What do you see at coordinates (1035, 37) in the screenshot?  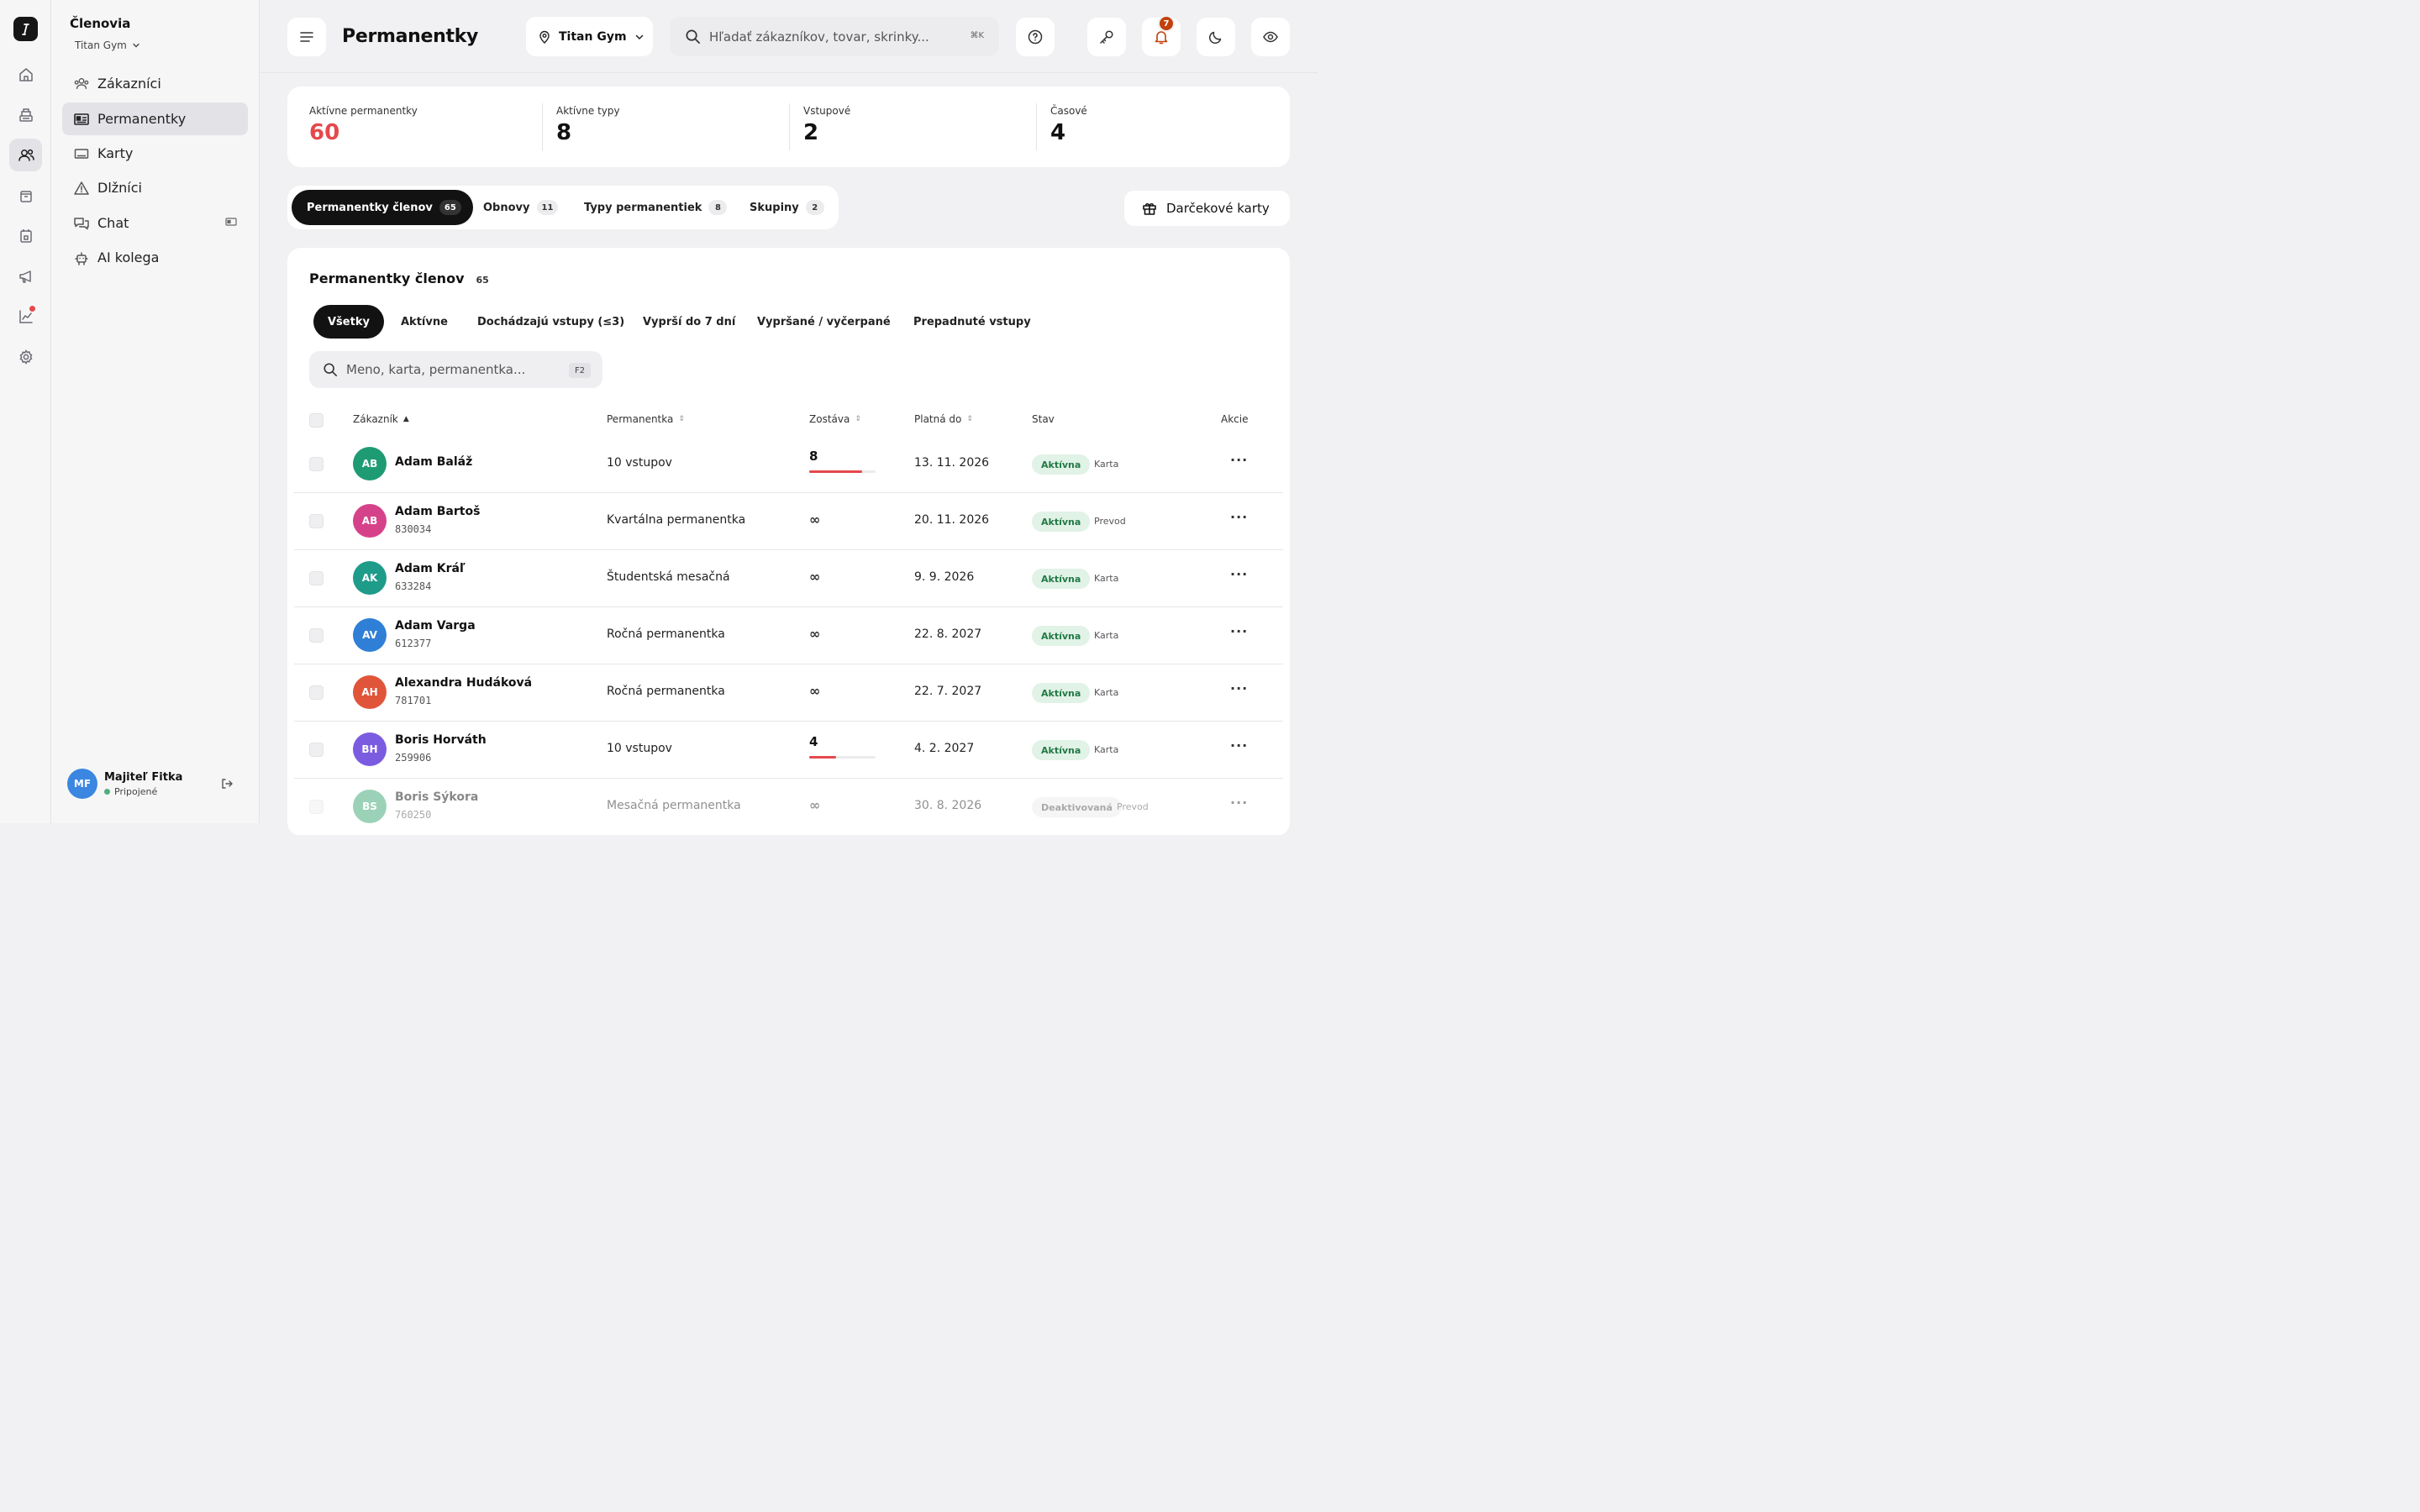 I see `help-button` at bounding box center [1035, 37].